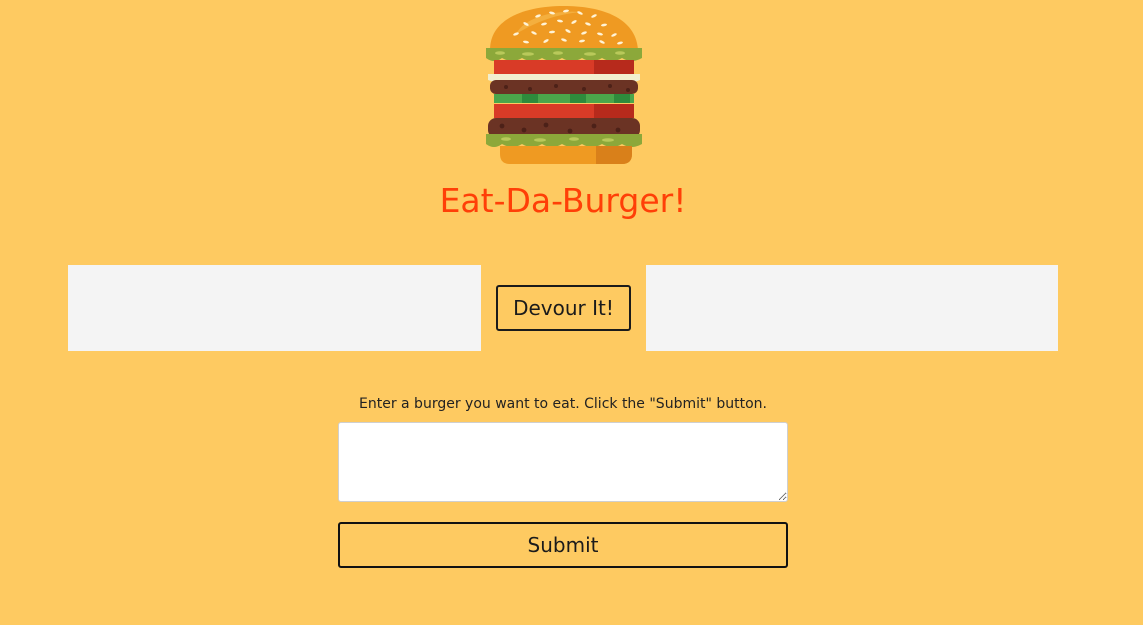 The height and width of the screenshot is (625, 1143). What do you see at coordinates (563, 545) in the screenshot?
I see `submit-button: Submit` at bounding box center [563, 545].